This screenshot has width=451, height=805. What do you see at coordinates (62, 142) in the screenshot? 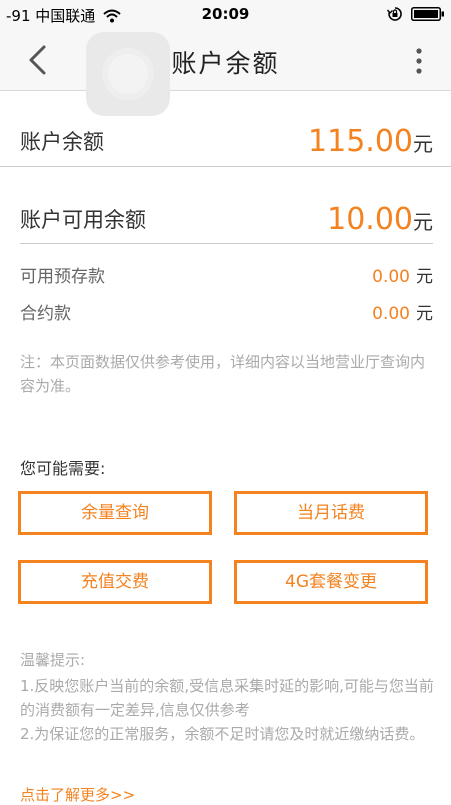
I see `account-balance-label: 账户余额` at bounding box center [62, 142].